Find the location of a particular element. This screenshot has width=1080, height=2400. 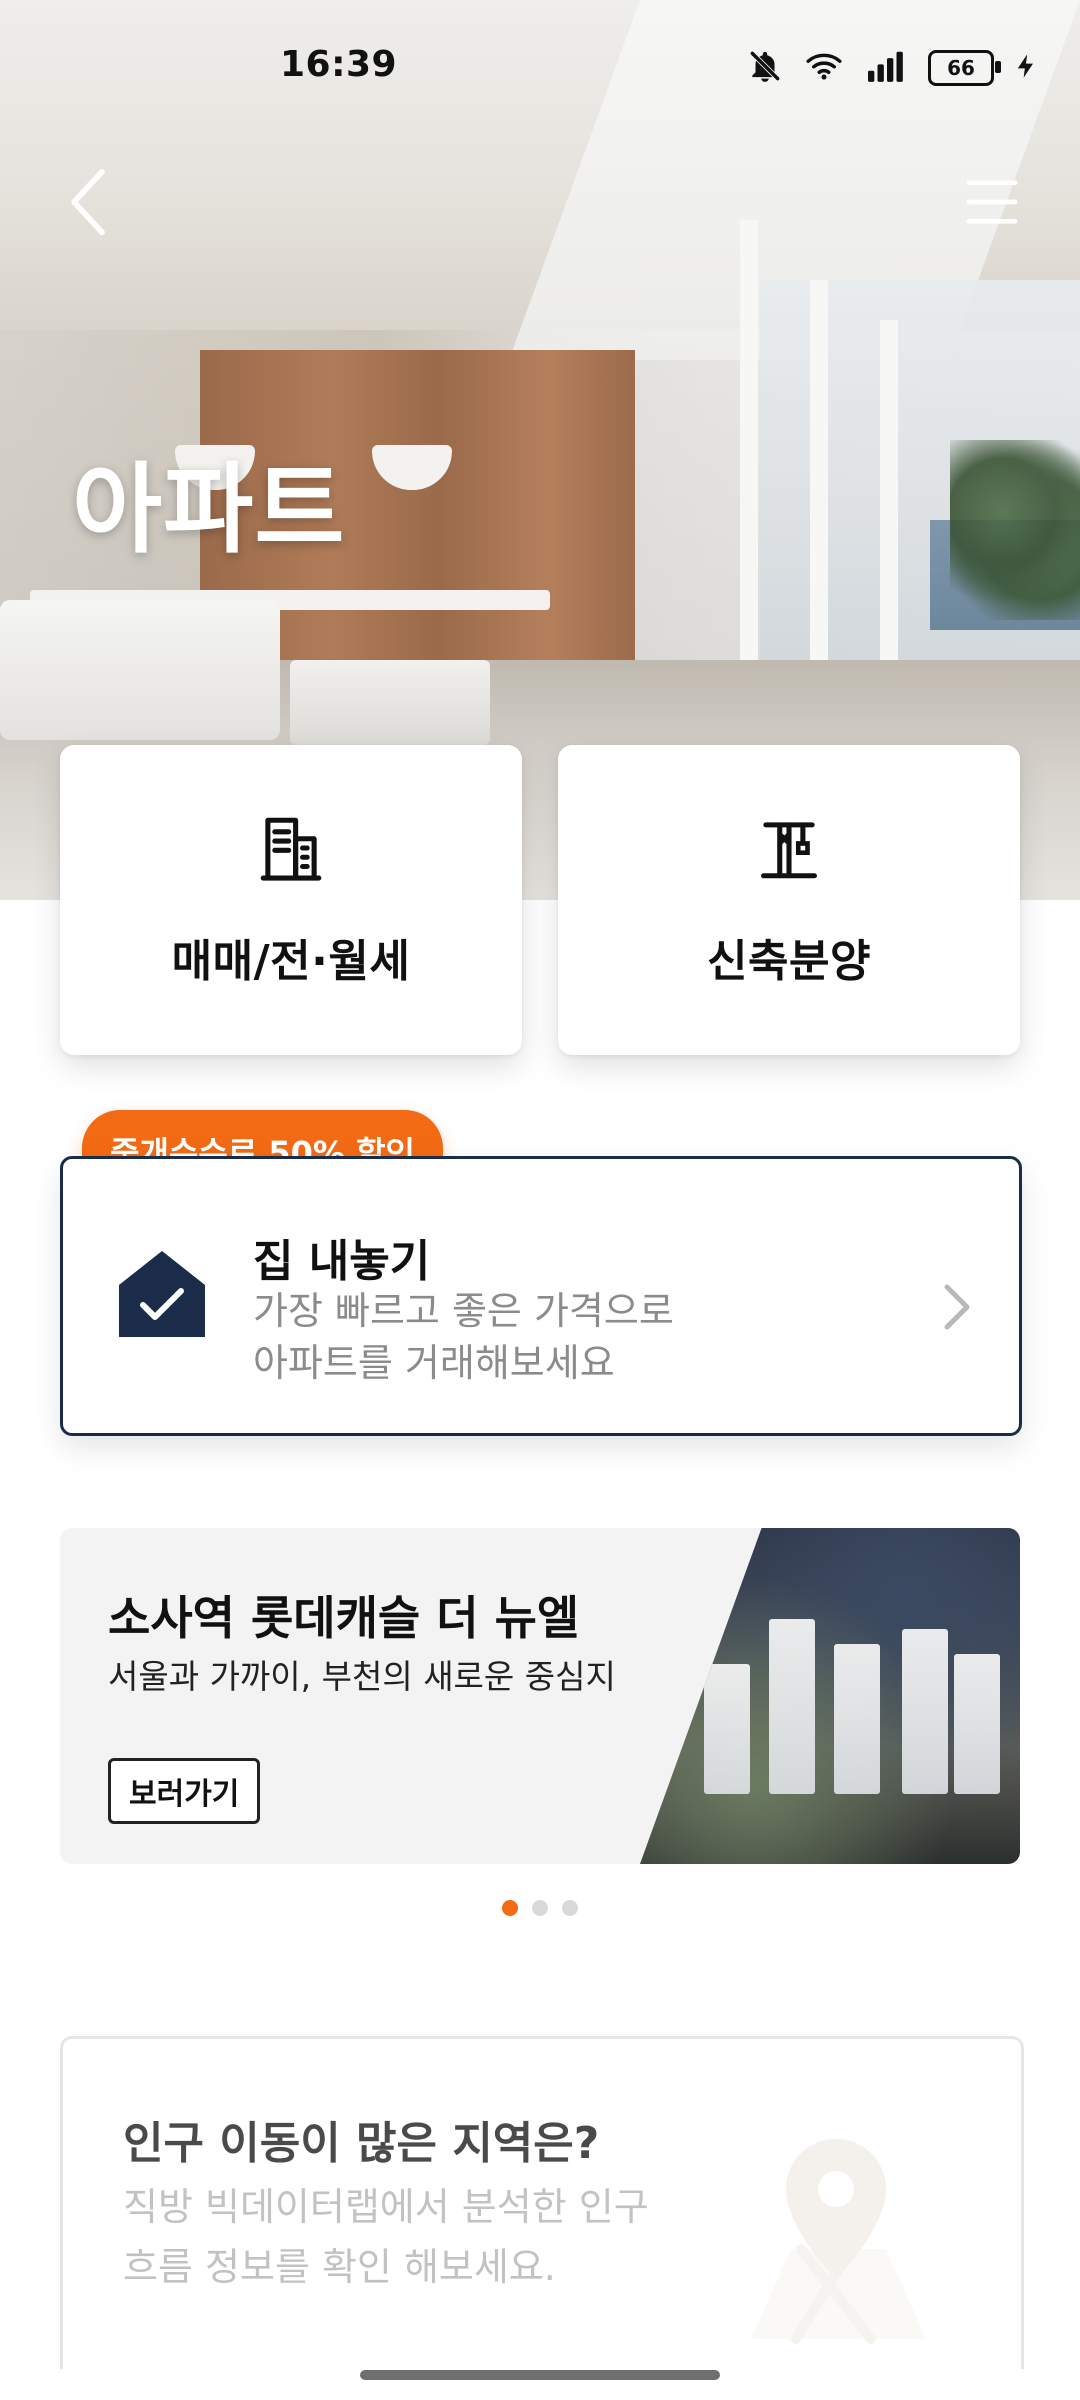

wifi-icon is located at coordinates (824, 68).